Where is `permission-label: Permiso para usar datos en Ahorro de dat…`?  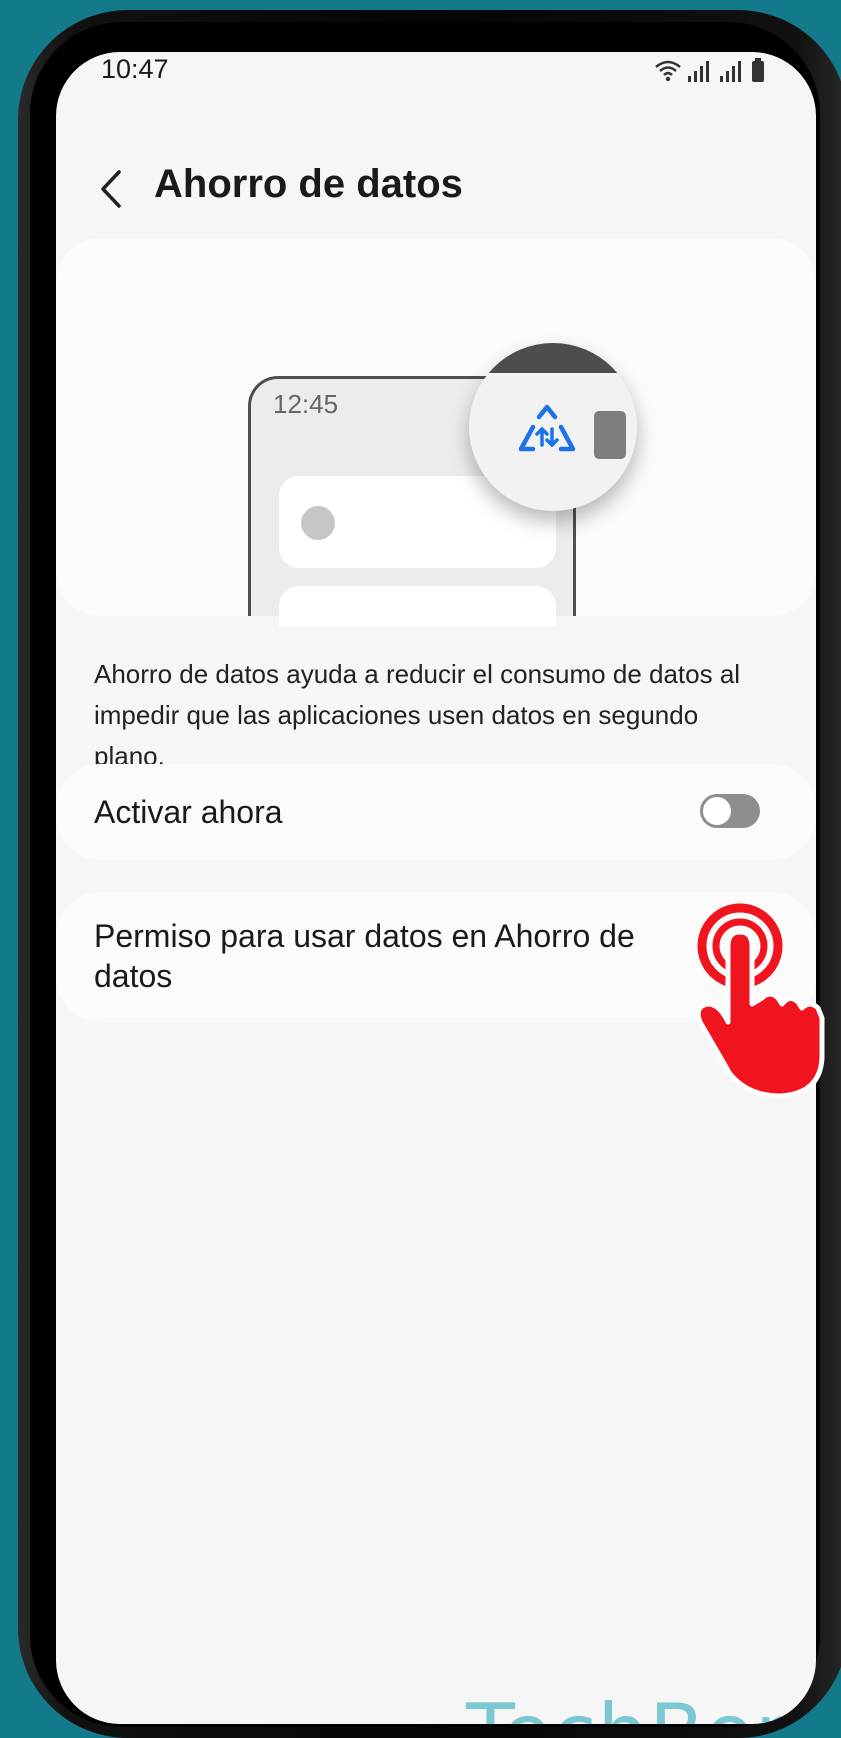
permission-label: Permiso para usar datos en Ahorro de dat… is located at coordinates (364, 956).